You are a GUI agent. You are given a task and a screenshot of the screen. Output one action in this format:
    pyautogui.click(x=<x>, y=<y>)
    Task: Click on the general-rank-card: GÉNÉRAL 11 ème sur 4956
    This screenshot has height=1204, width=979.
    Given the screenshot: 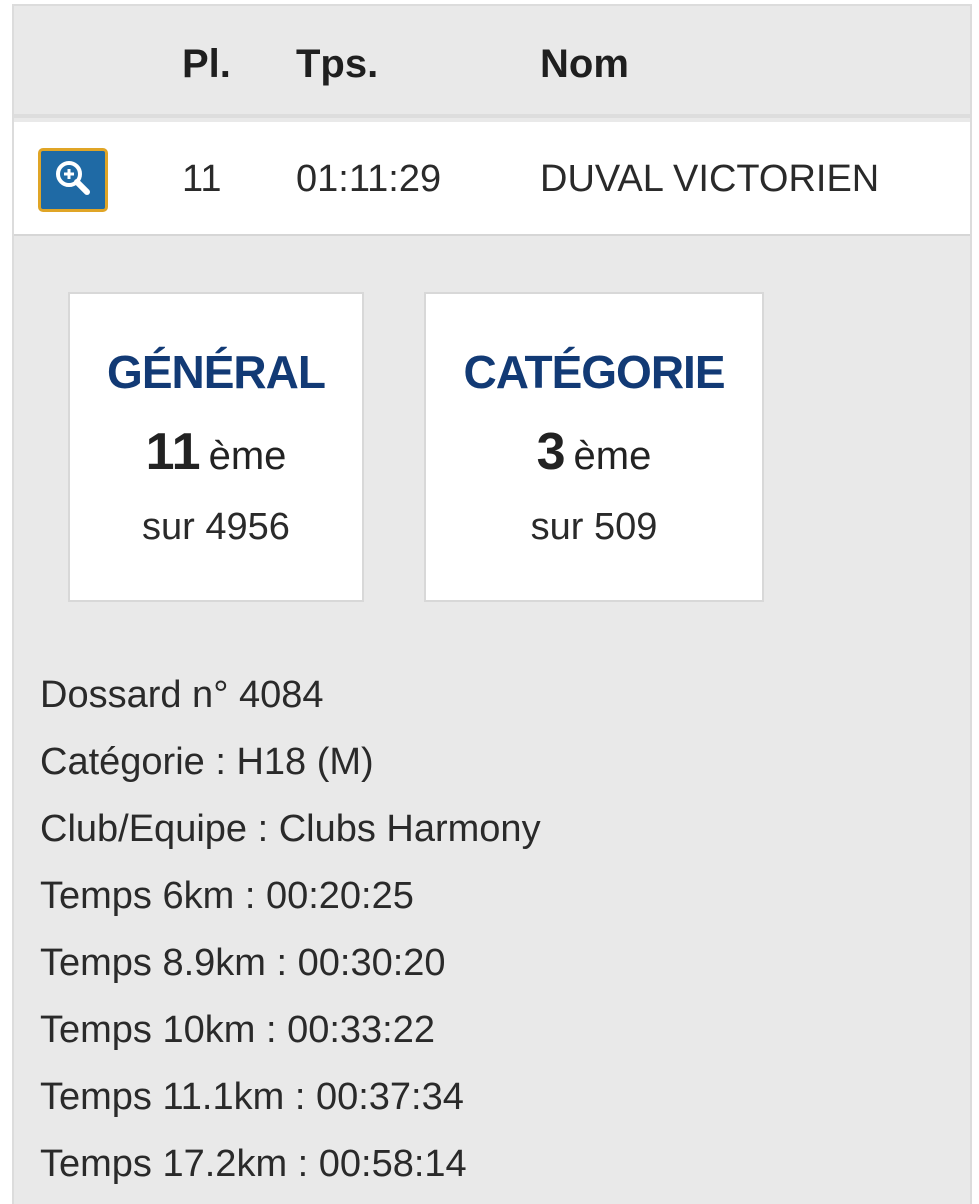 What is the action you would take?
    pyautogui.click(x=216, y=447)
    